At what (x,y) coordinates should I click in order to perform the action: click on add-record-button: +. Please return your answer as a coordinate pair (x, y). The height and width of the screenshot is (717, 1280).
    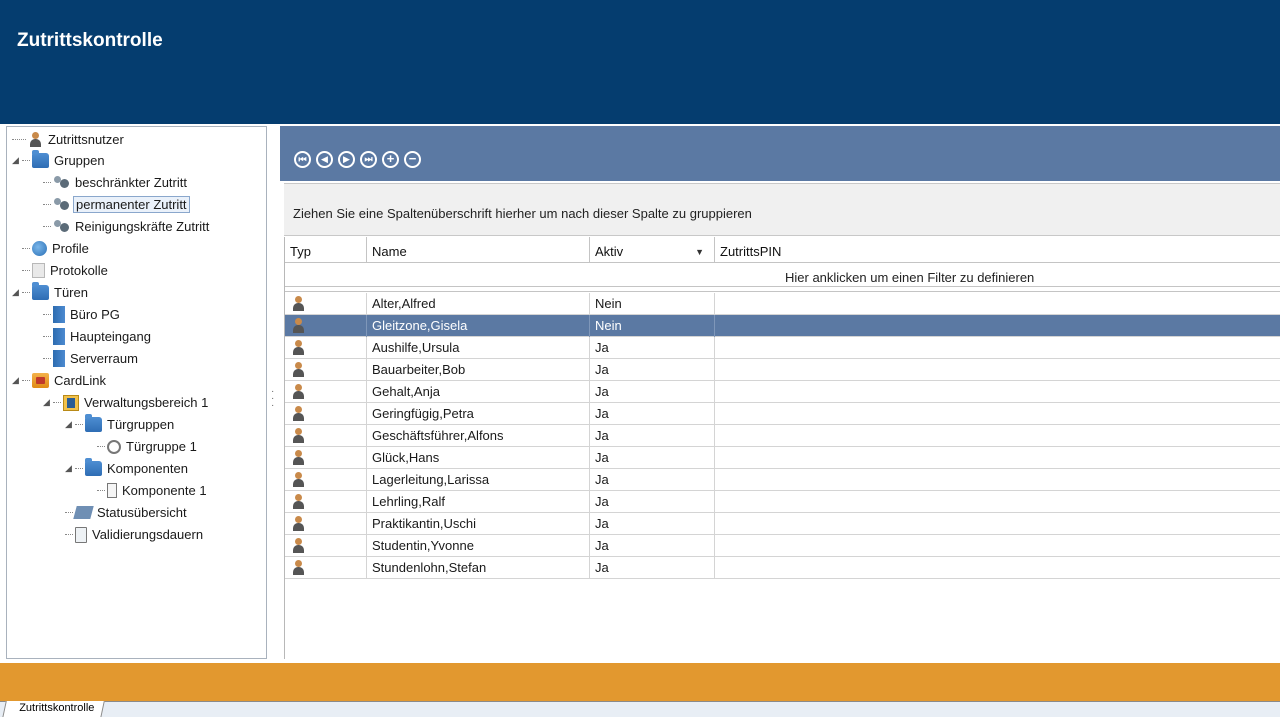
    Looking at the image, I should click on (390, 159).